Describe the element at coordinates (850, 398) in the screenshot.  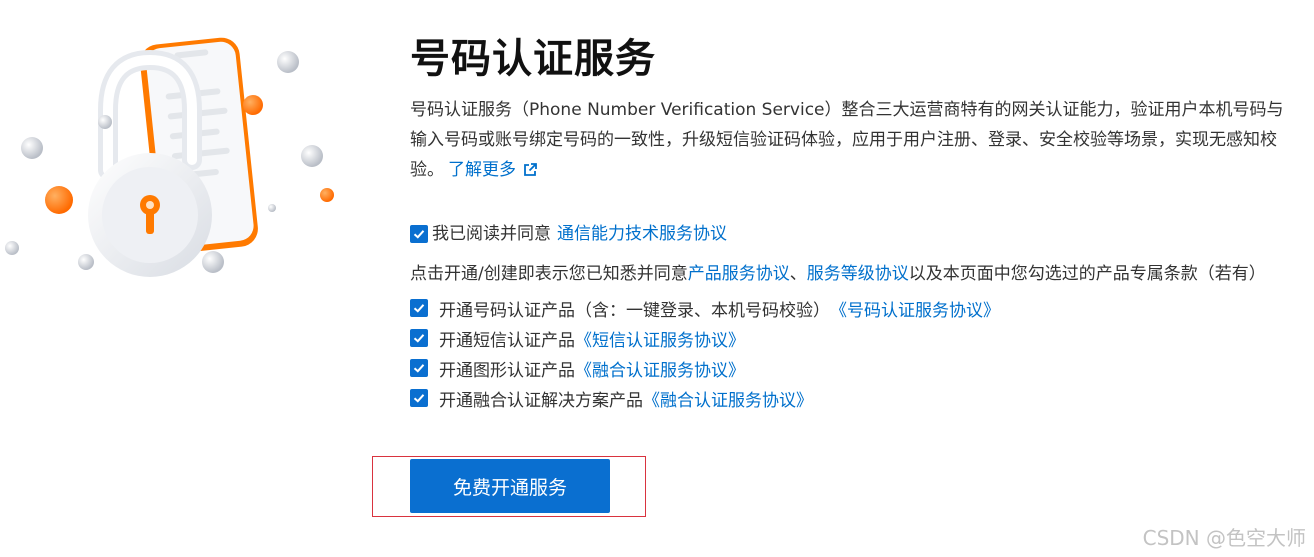
I see `option-fusion-solution: 开通融合认证解决方案产品 《融合认证服务协议》` at that location.